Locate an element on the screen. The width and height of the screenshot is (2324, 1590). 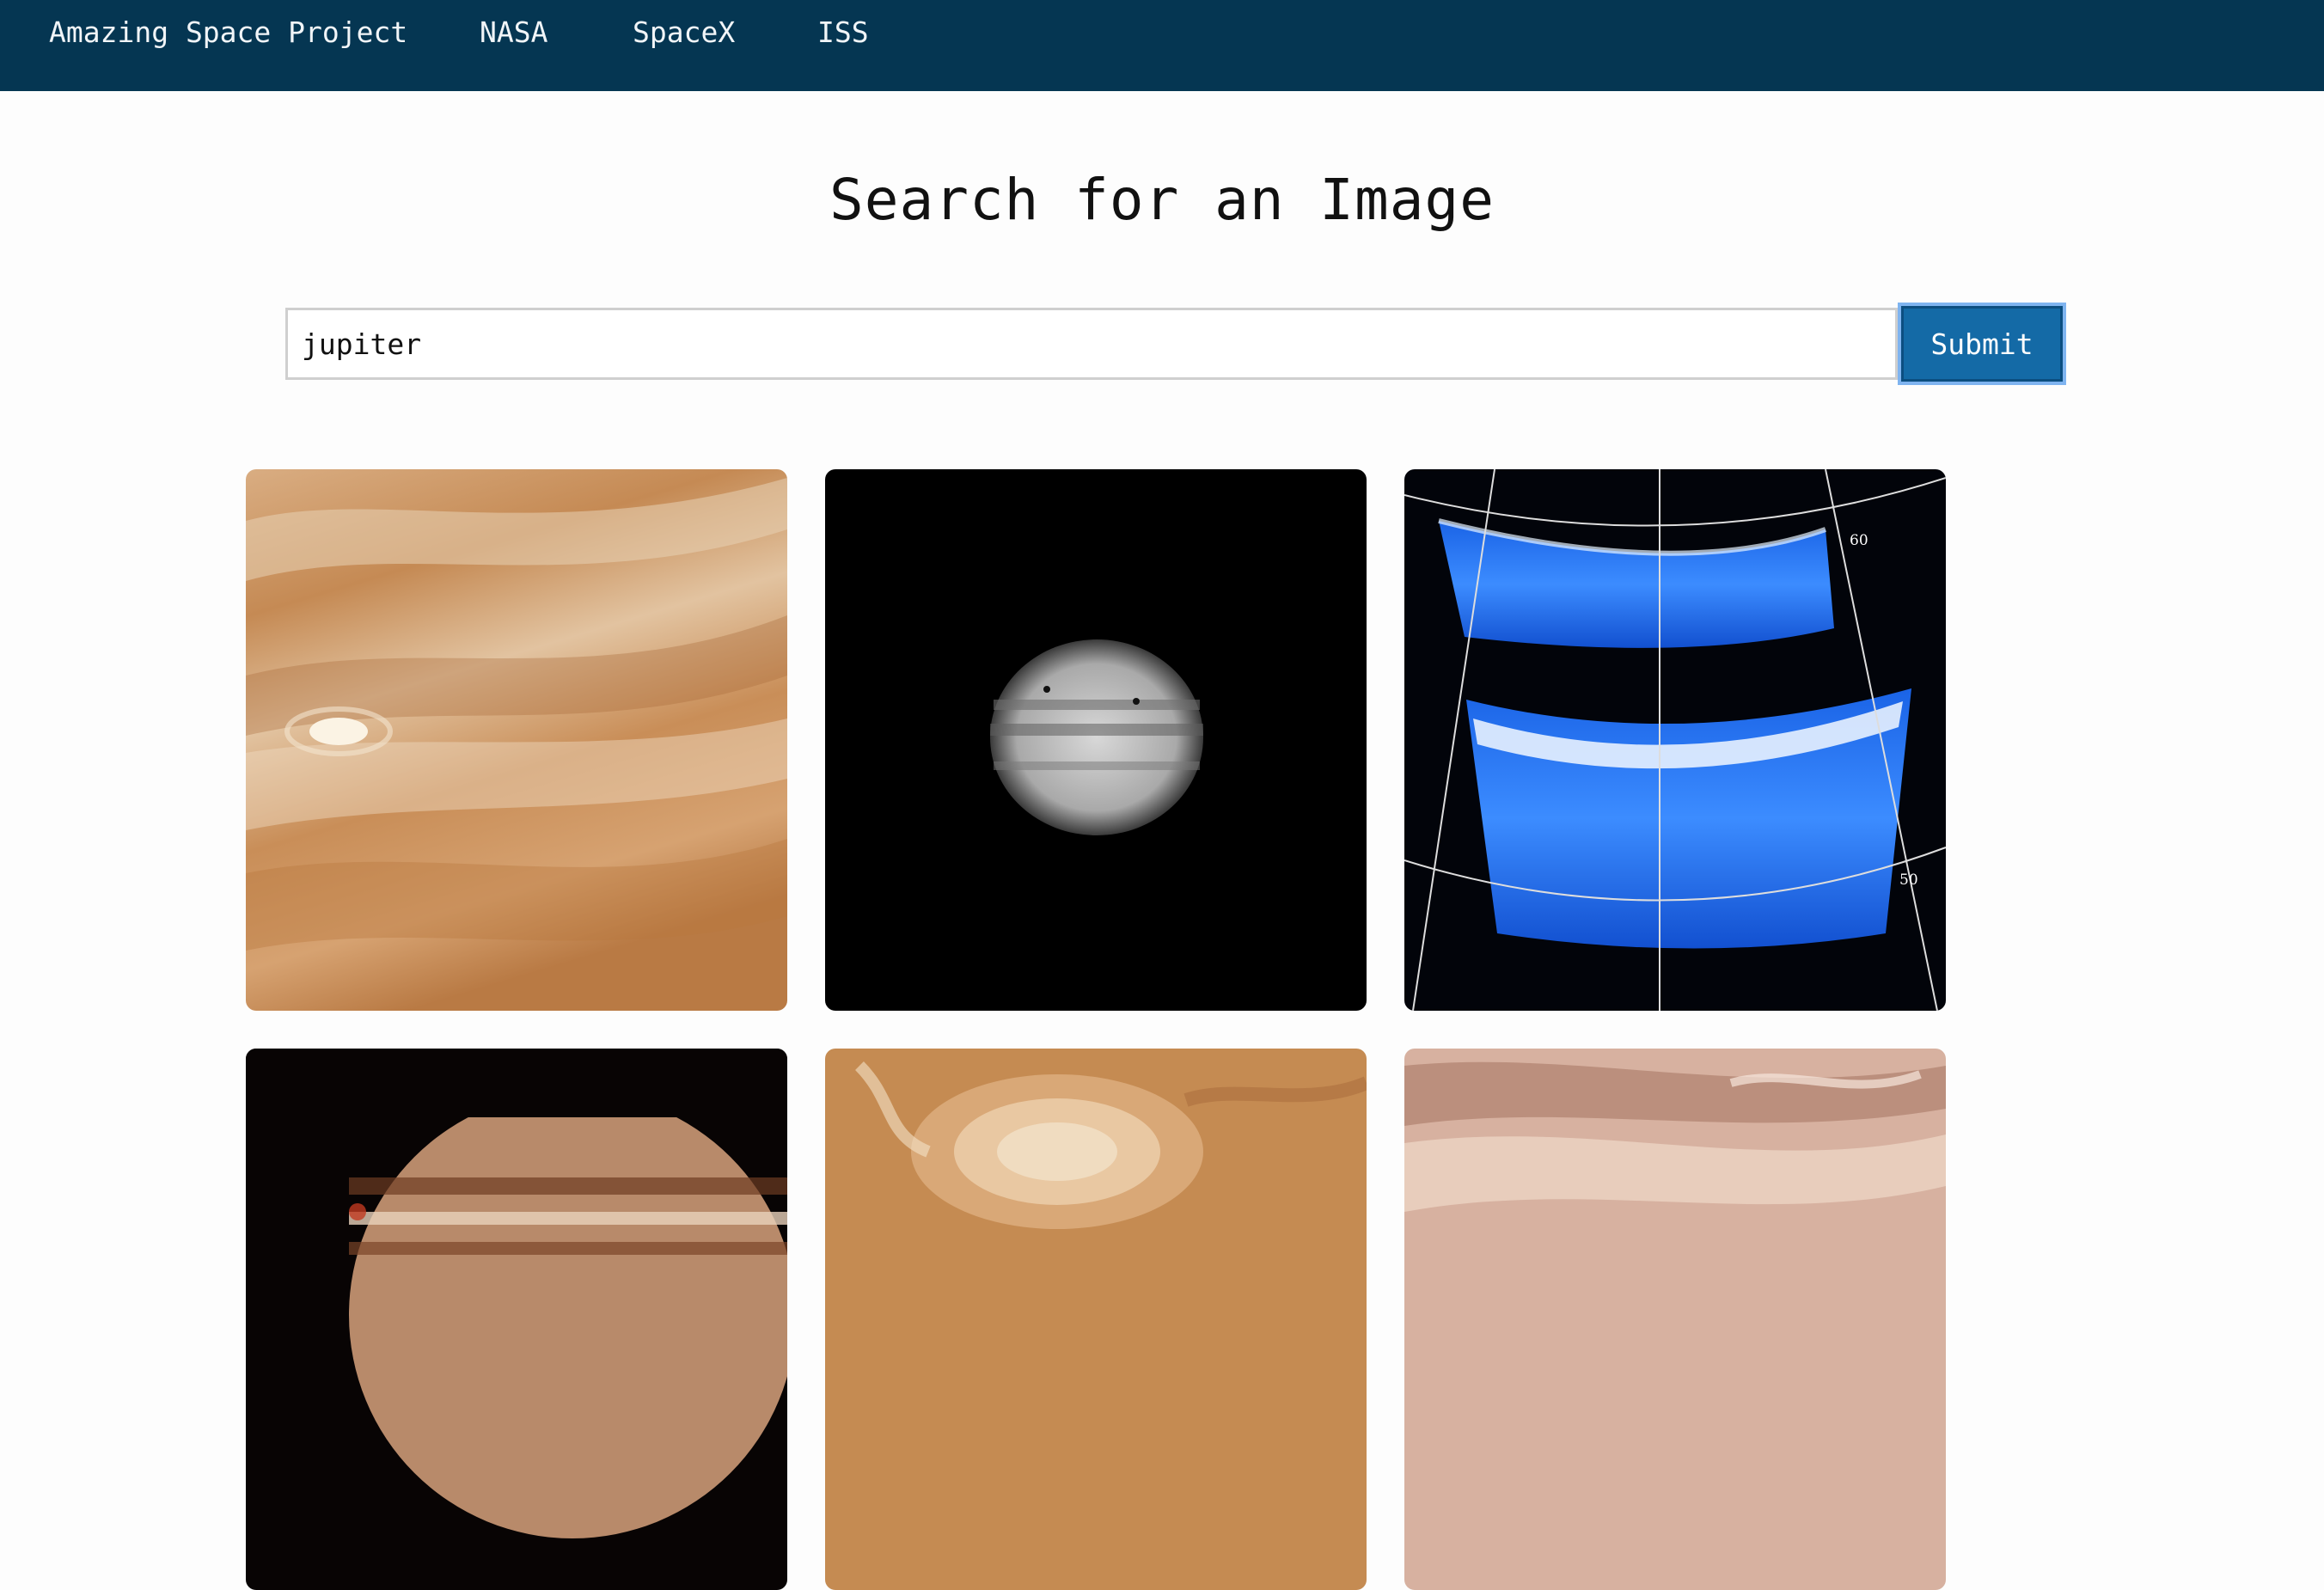
brand-link: Amazing Space Project is located at coordinates (228, 33).